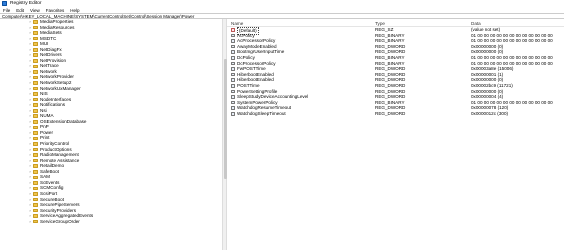 The image size is (564, 250). What do you see at coordinates (4, 3) in the screenshot?
I see `registry-app-icon` at bounding box center [4, 3].